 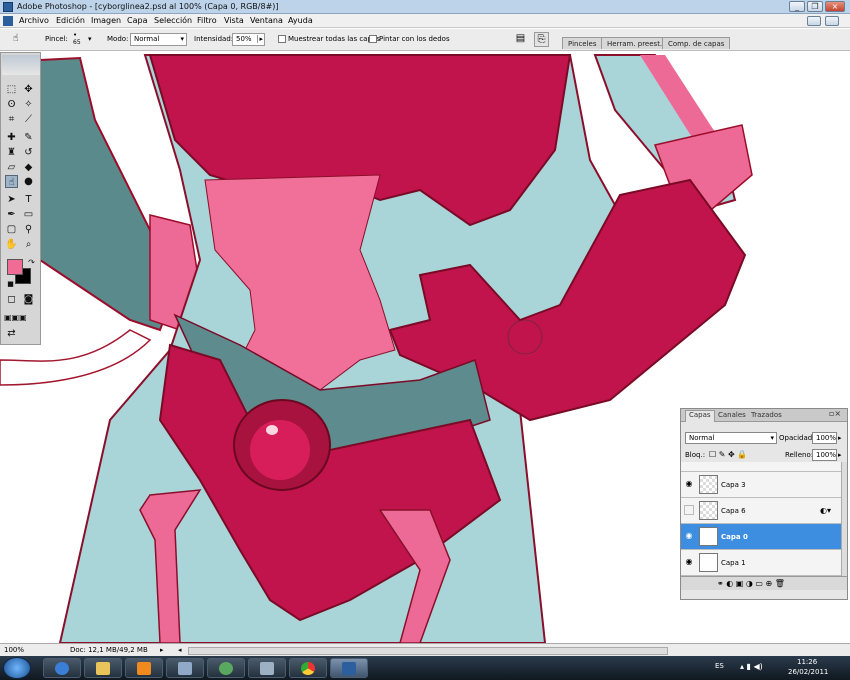 I want to click on default-colors-icon: ■, so click(x=10, y=284).